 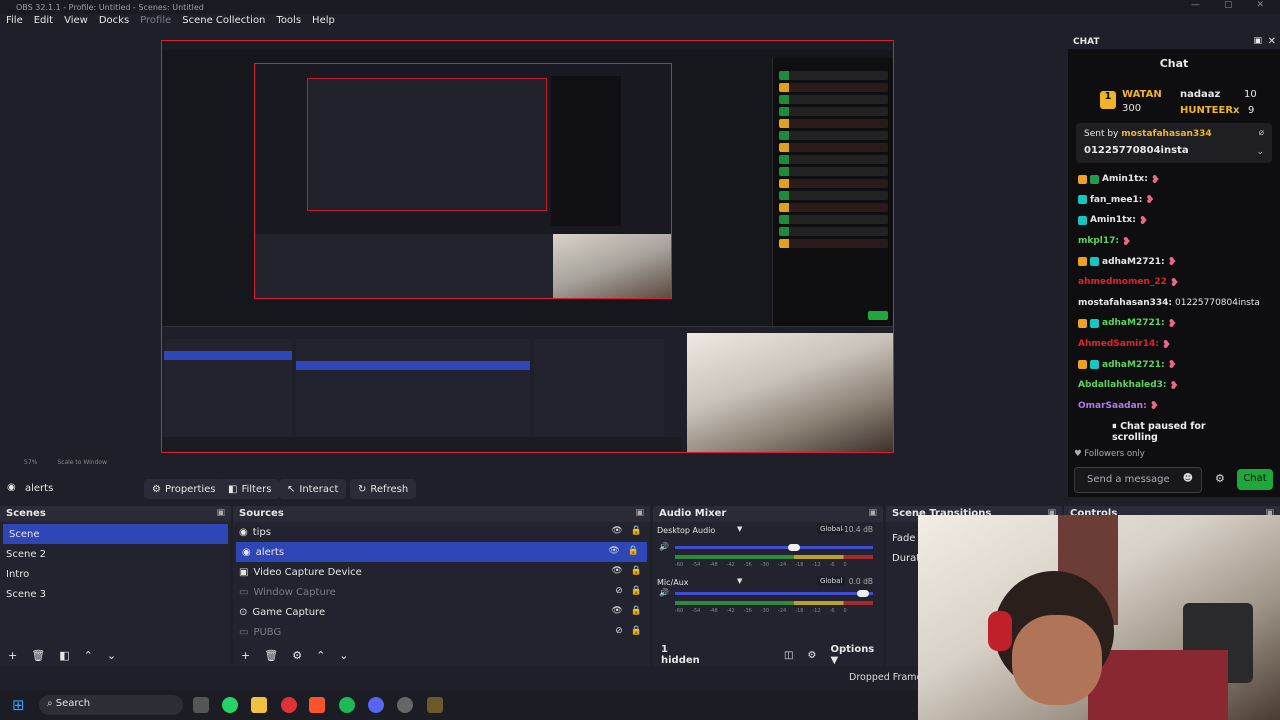 What do you see at coordinates (441, 532) in the screenshot?
I see `source-item: ◉ tips 👁 🔒` at bounding box center [441, 532].